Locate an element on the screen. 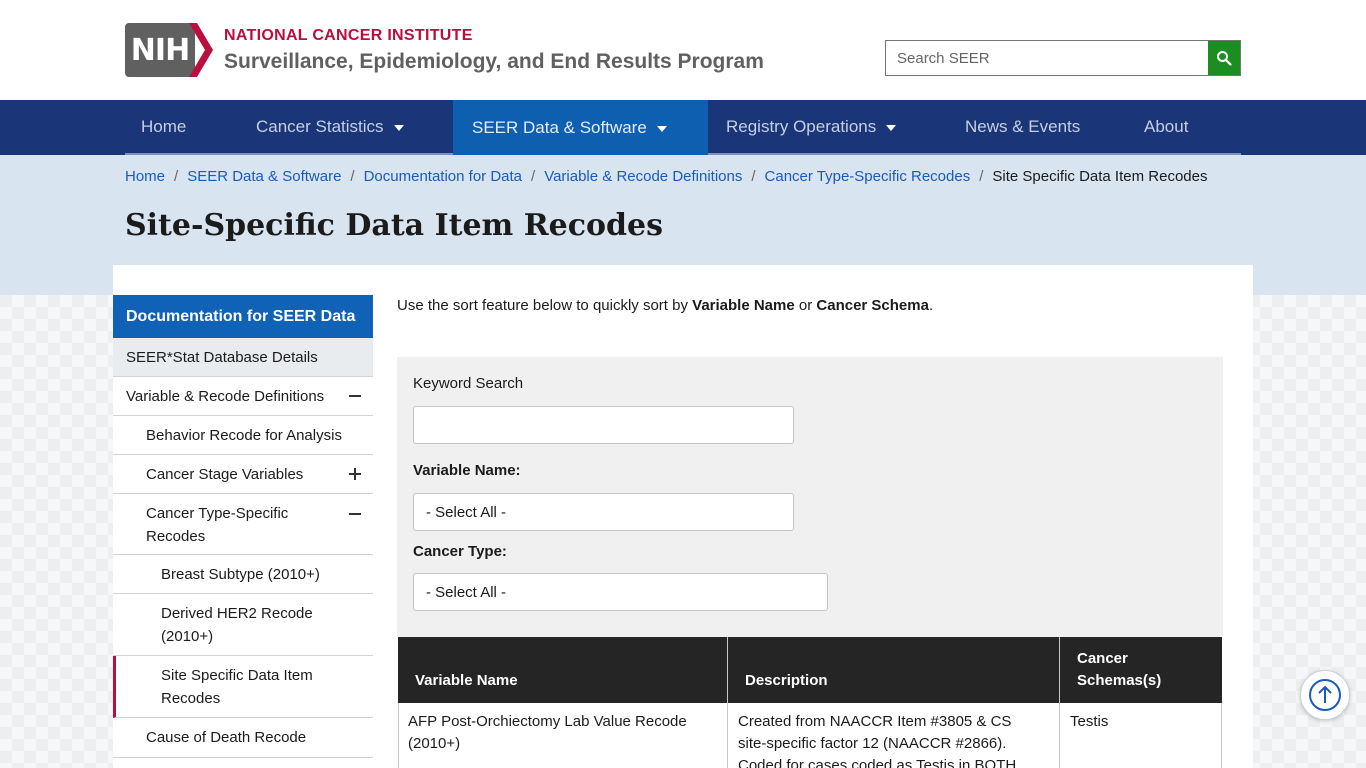 This screenshot has width=1366, height=768. sidebar-item-label: Behavior Recode for Analysis is located at coordinates (244, 435).